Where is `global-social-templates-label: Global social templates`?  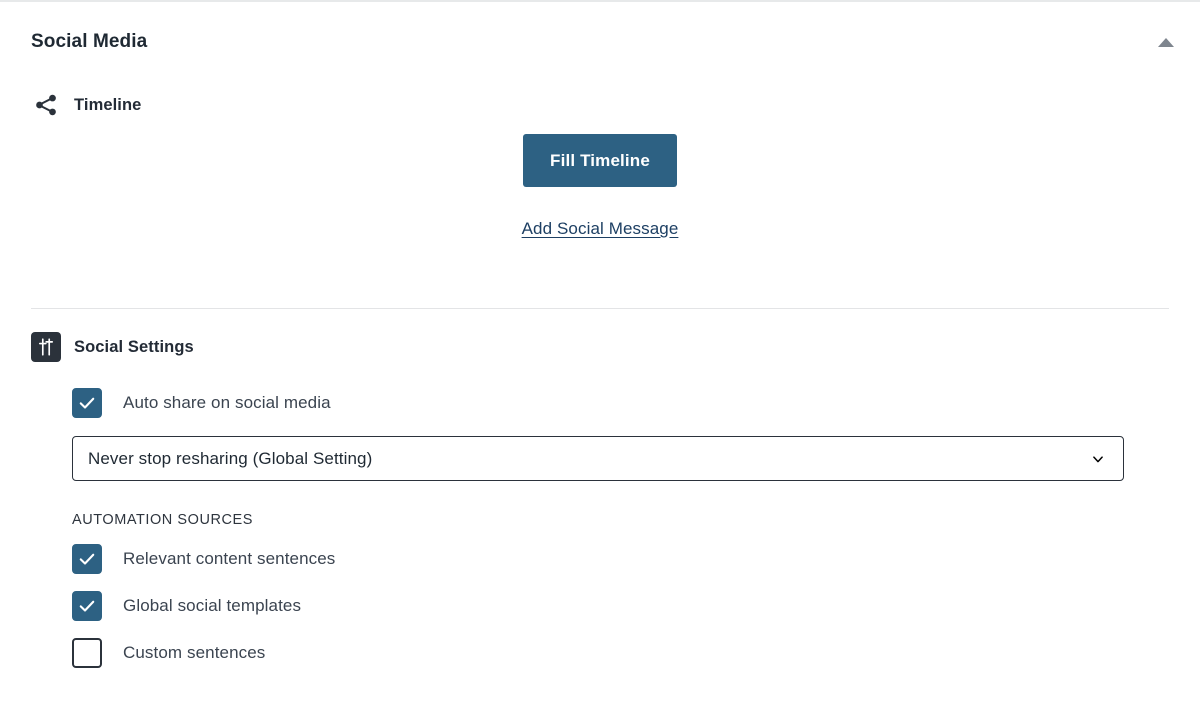
global-social-templates-label: Global social templates is located at coordinates (212, 605).